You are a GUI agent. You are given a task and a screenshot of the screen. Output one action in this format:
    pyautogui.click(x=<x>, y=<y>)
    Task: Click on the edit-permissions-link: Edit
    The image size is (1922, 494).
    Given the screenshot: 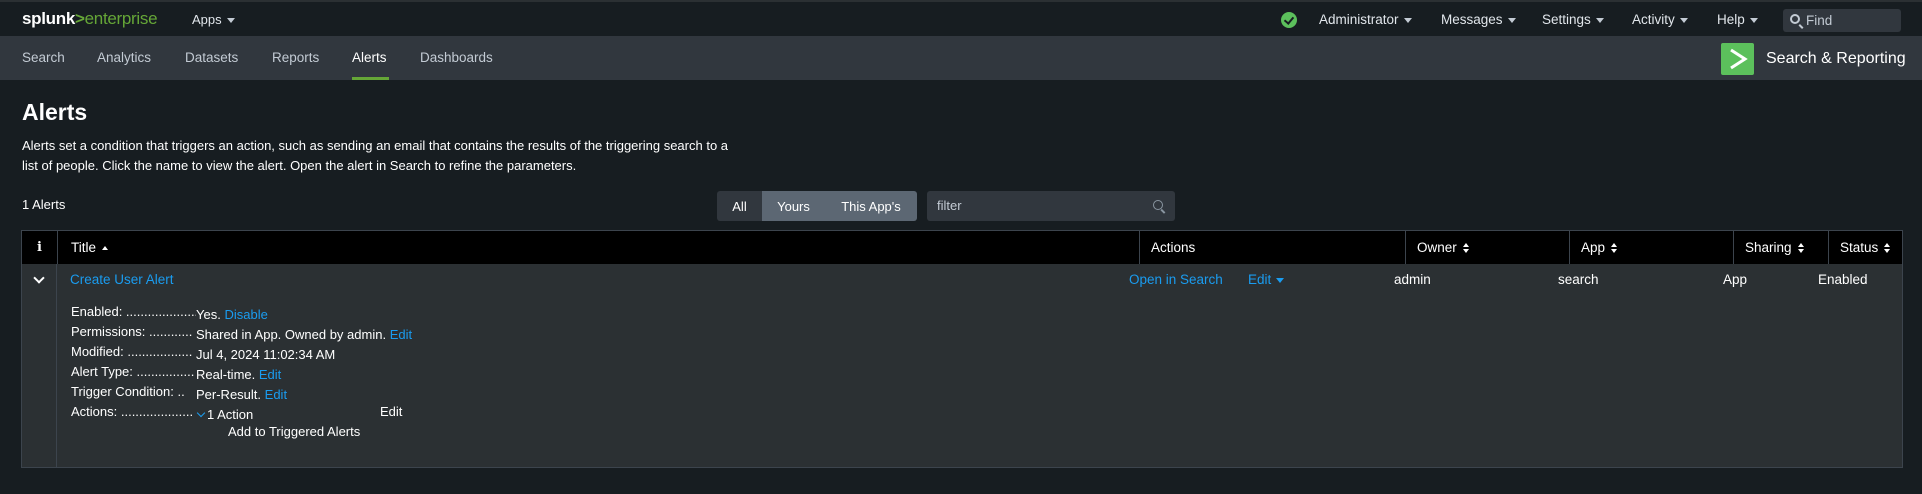 What is the action you would take?
    pyautogui.click(x=401, y=334)
    